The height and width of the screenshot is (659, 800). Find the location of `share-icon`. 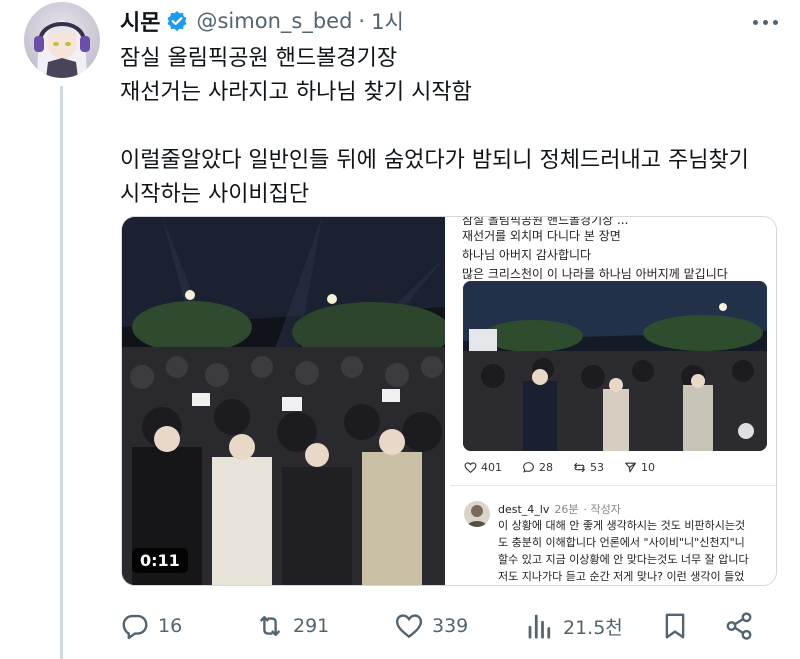

share-icon is located at coordinates (739, 626).